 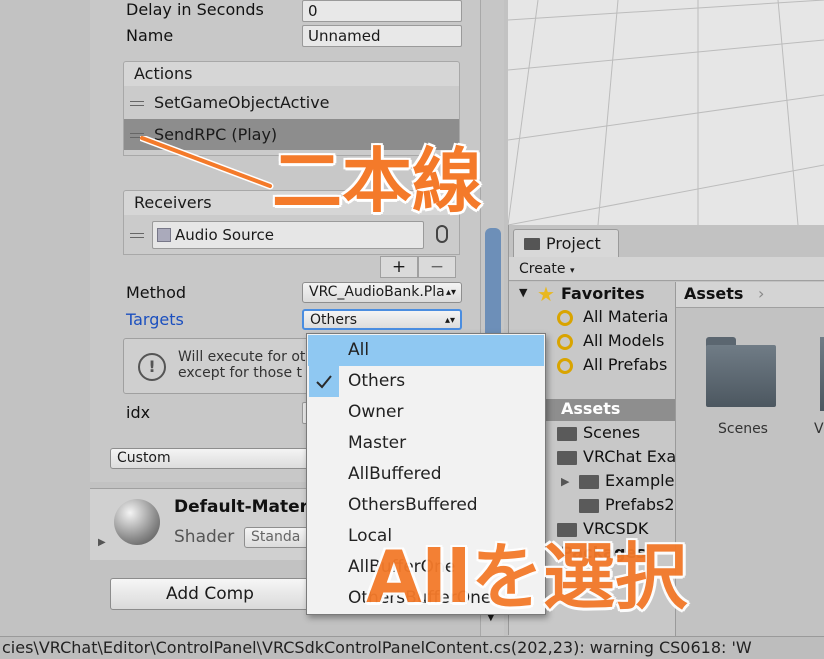 What do you see at coordinates (138, 412) in the screenshot?
I see `idx-label: idx` at bounding box center [138, 412].